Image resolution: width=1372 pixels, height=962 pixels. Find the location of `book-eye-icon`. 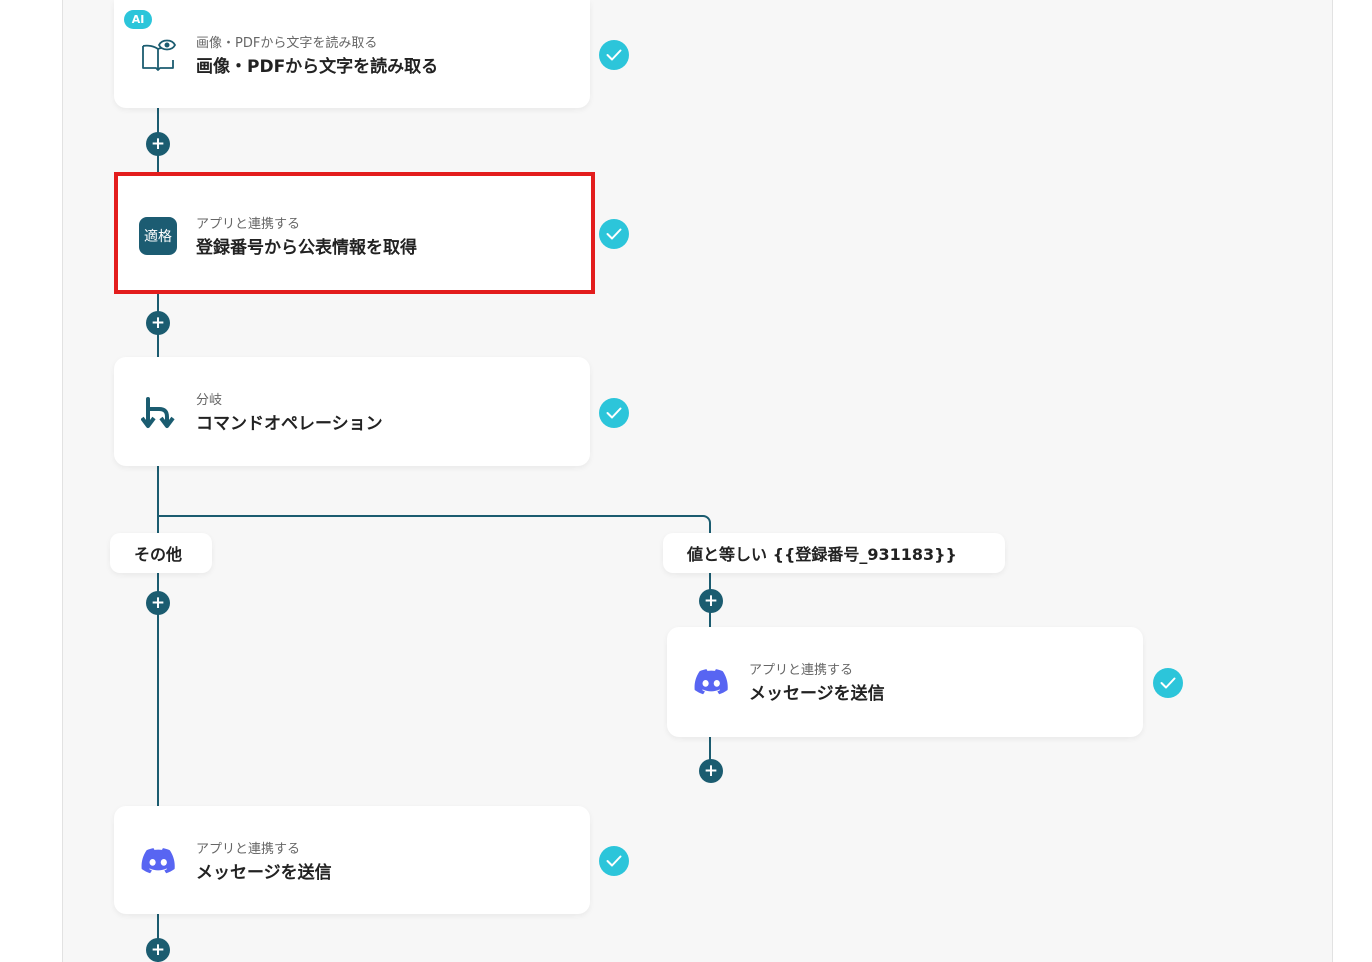

book-eye-icon is located at coordinates (158, 55).